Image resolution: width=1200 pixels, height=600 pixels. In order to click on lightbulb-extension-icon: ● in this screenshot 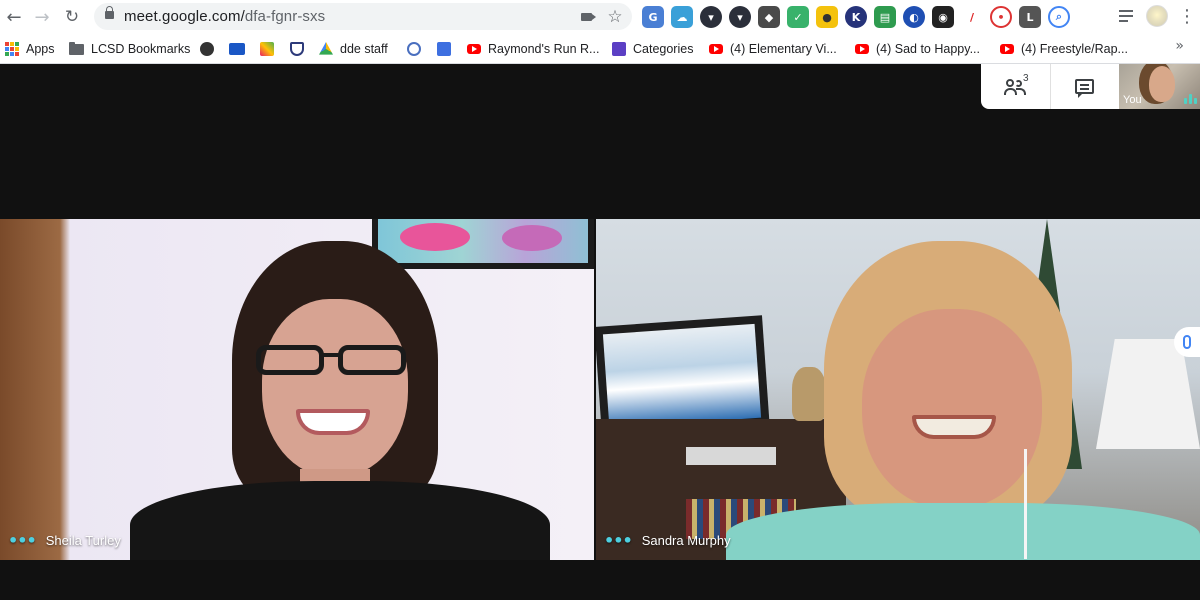, I will do `click(827, 17)`.